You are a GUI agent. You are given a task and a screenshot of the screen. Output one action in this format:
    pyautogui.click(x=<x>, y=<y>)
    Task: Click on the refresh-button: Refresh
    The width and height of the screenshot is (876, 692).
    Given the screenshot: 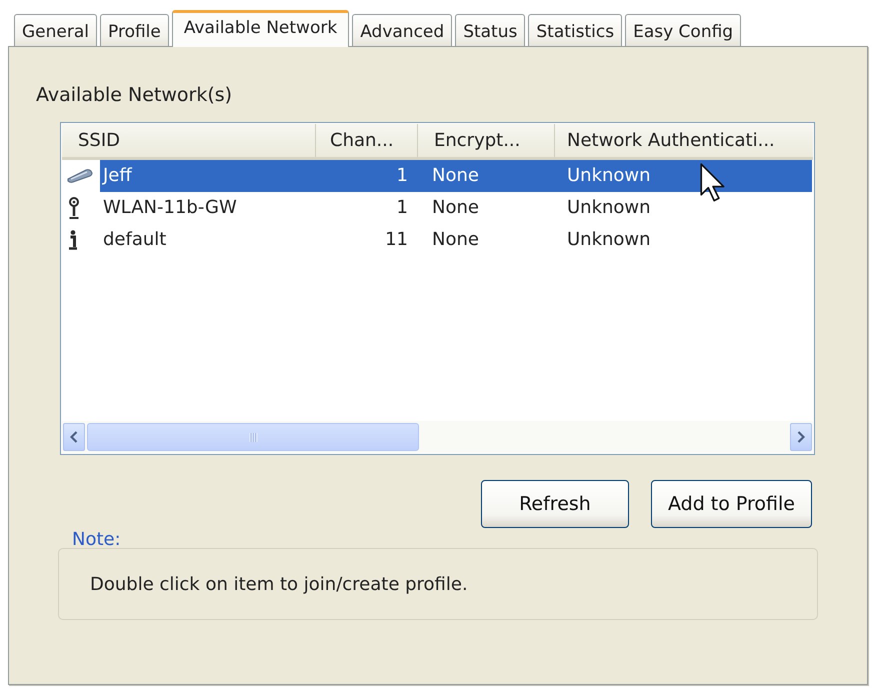 What is the action you would take?
    pyautogui.click(x=554, y=504)
    